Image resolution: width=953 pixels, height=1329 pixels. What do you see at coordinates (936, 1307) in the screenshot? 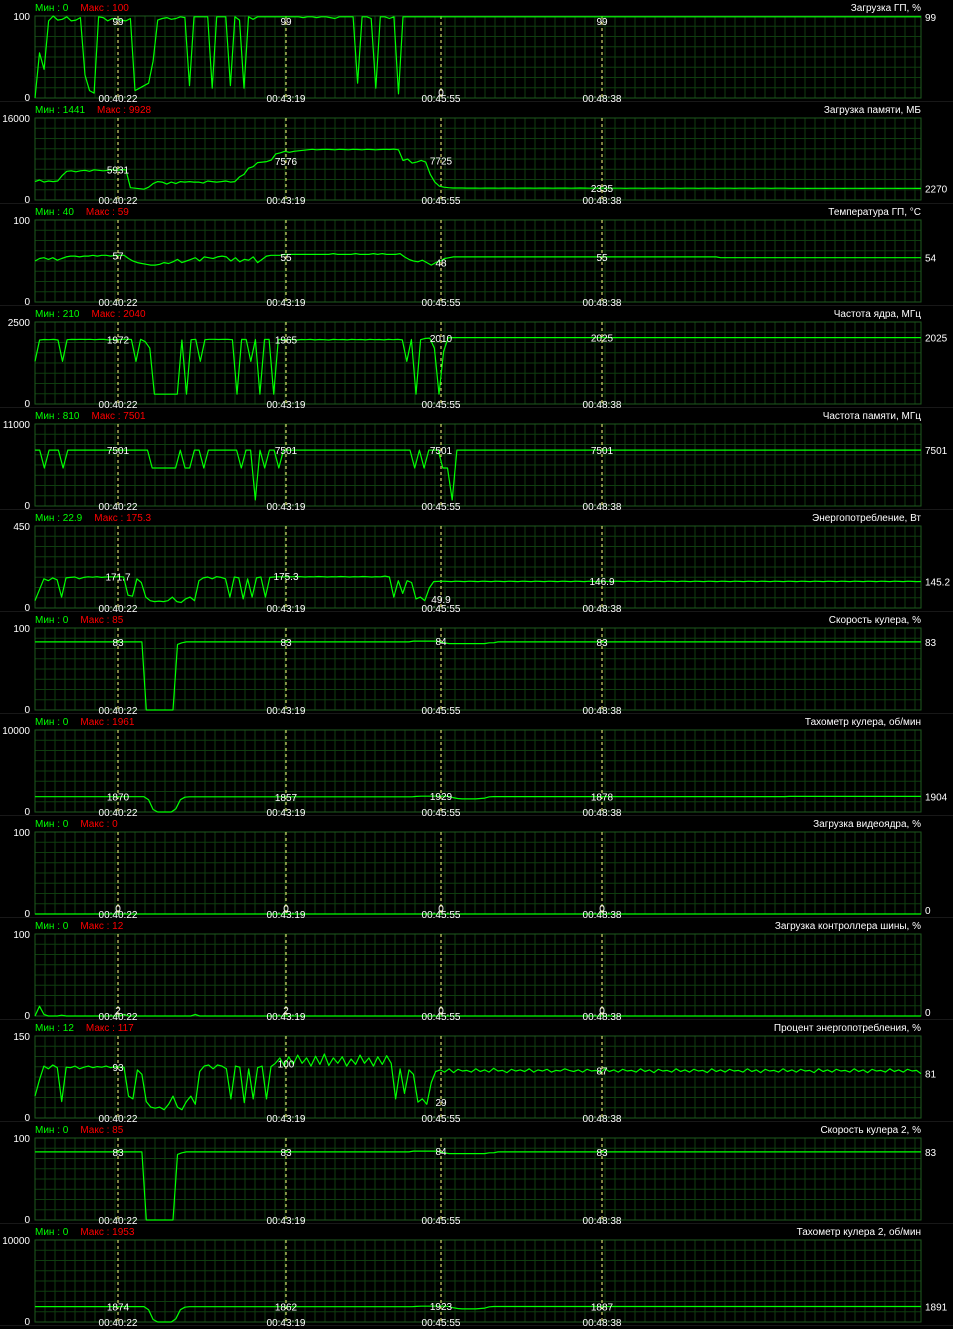
I see `current-value: 1891` at bounding box center [936, 1307].